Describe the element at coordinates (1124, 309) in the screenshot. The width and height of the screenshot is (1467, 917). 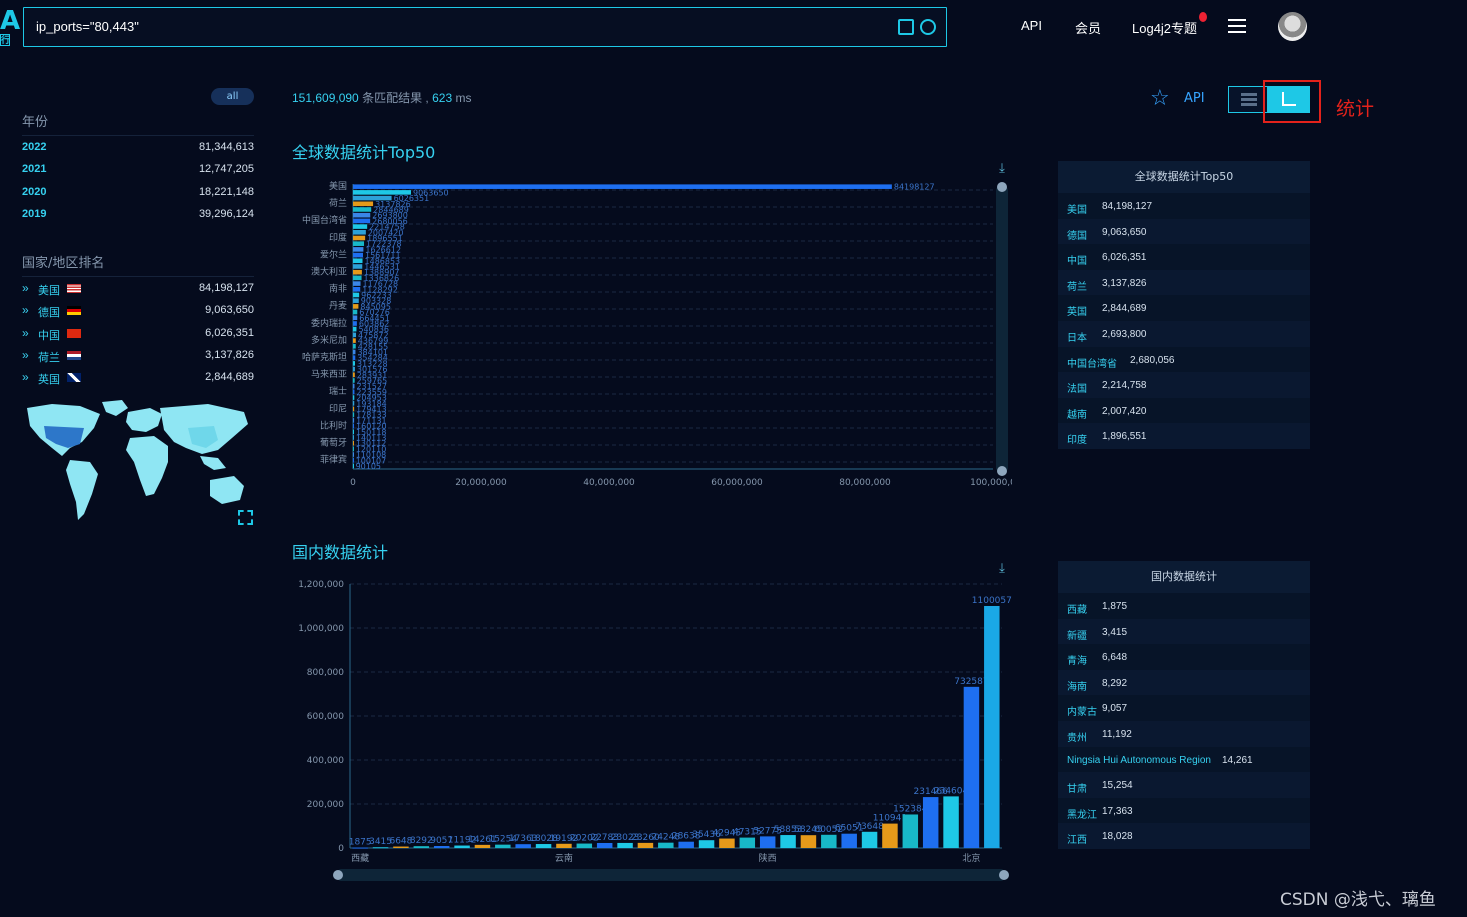
I see `row-value: 2,844,689` at that location.